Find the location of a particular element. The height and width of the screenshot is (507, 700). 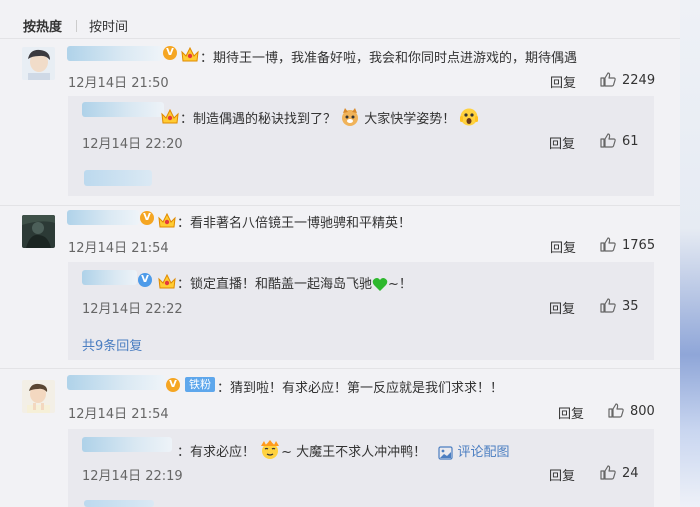

like-button: 24 is located at coordinates (619, 473).